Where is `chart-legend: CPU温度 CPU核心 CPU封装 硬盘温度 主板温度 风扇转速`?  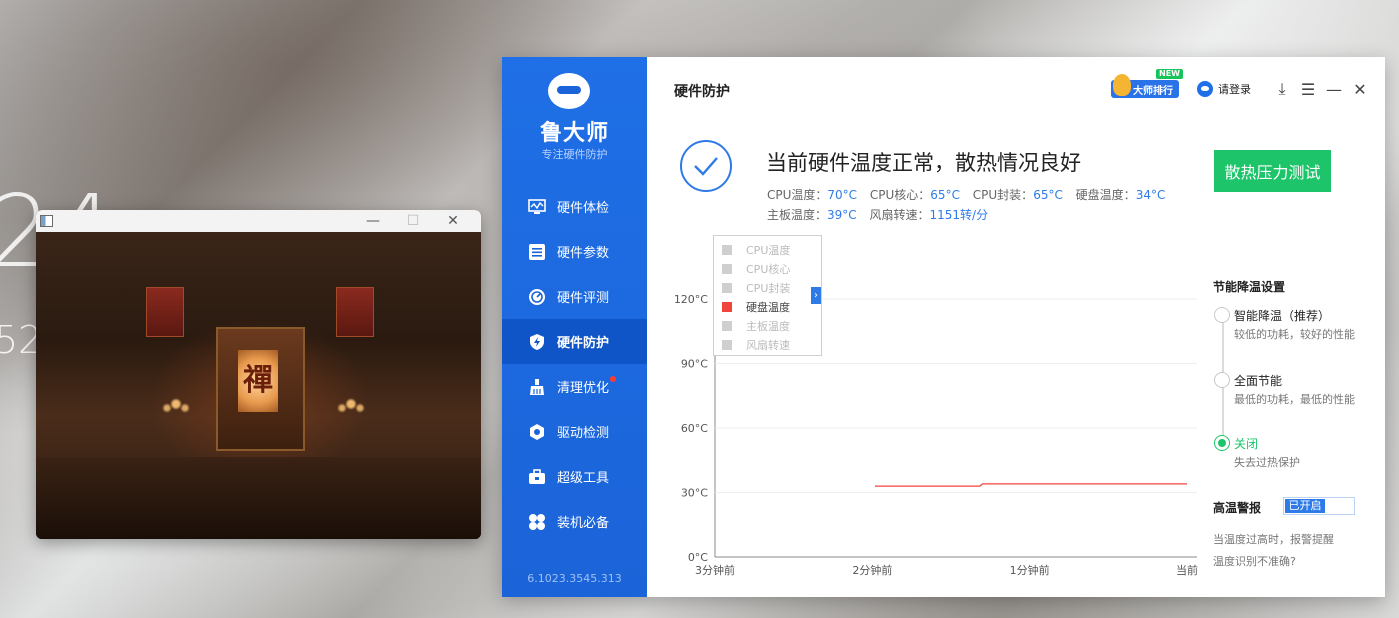 chart-legend: CPU温度 CPU核心 CPU封装 硬盘温度 主板温度 风扇转速 is located at coordinates (767, 295).